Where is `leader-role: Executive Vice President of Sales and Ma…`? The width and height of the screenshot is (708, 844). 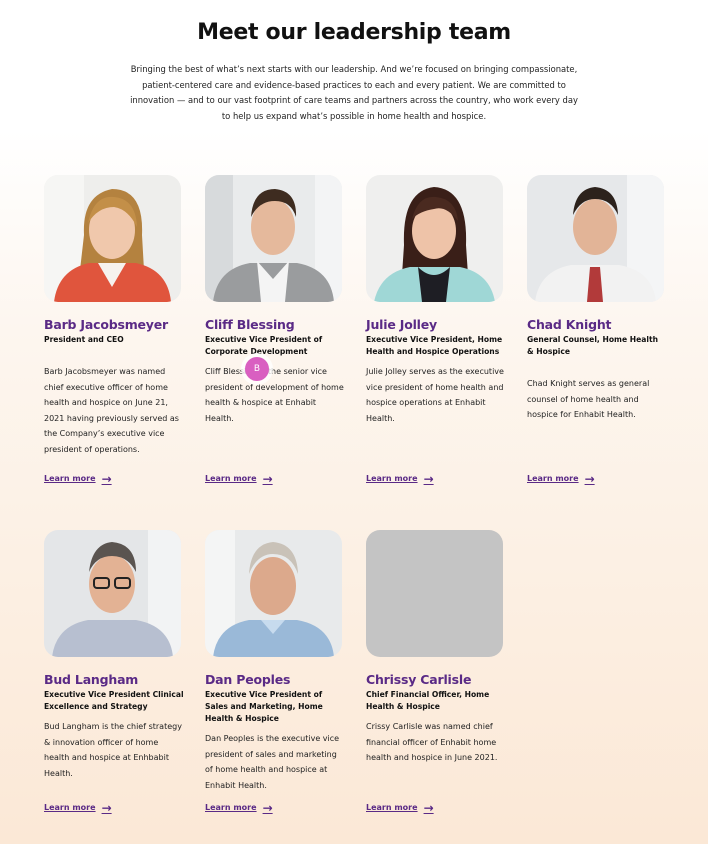 leader-role: Executive Vice President of Sales and Ma… is located at coordinates (264, 706).